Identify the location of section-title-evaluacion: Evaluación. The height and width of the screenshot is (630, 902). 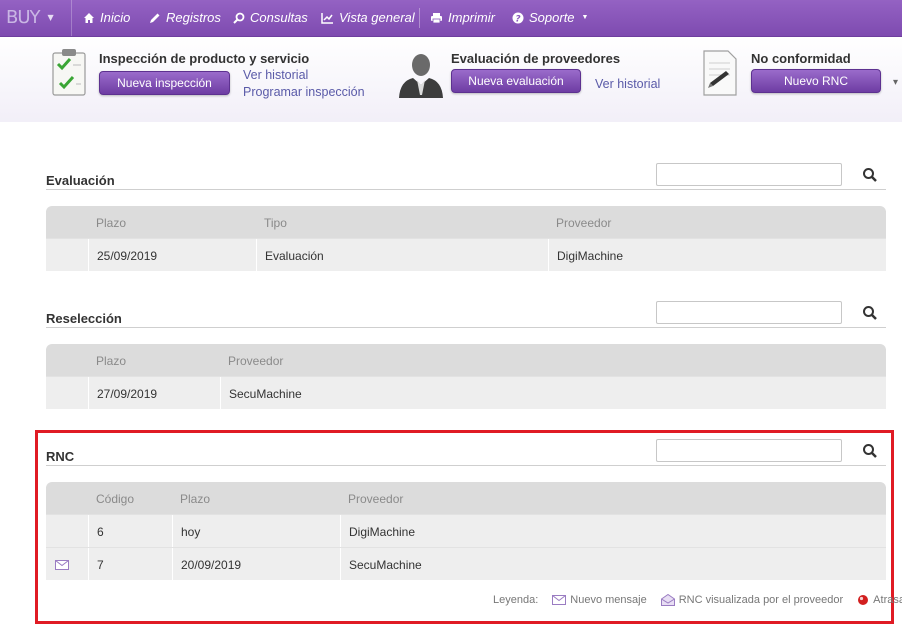
(80, 180).